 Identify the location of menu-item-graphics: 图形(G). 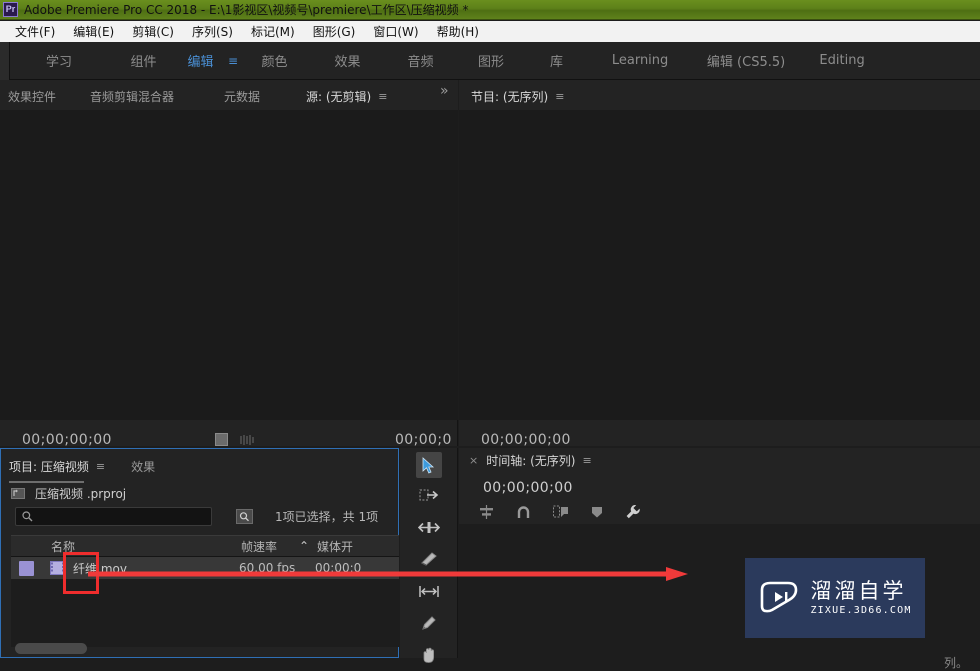
(334, 31).